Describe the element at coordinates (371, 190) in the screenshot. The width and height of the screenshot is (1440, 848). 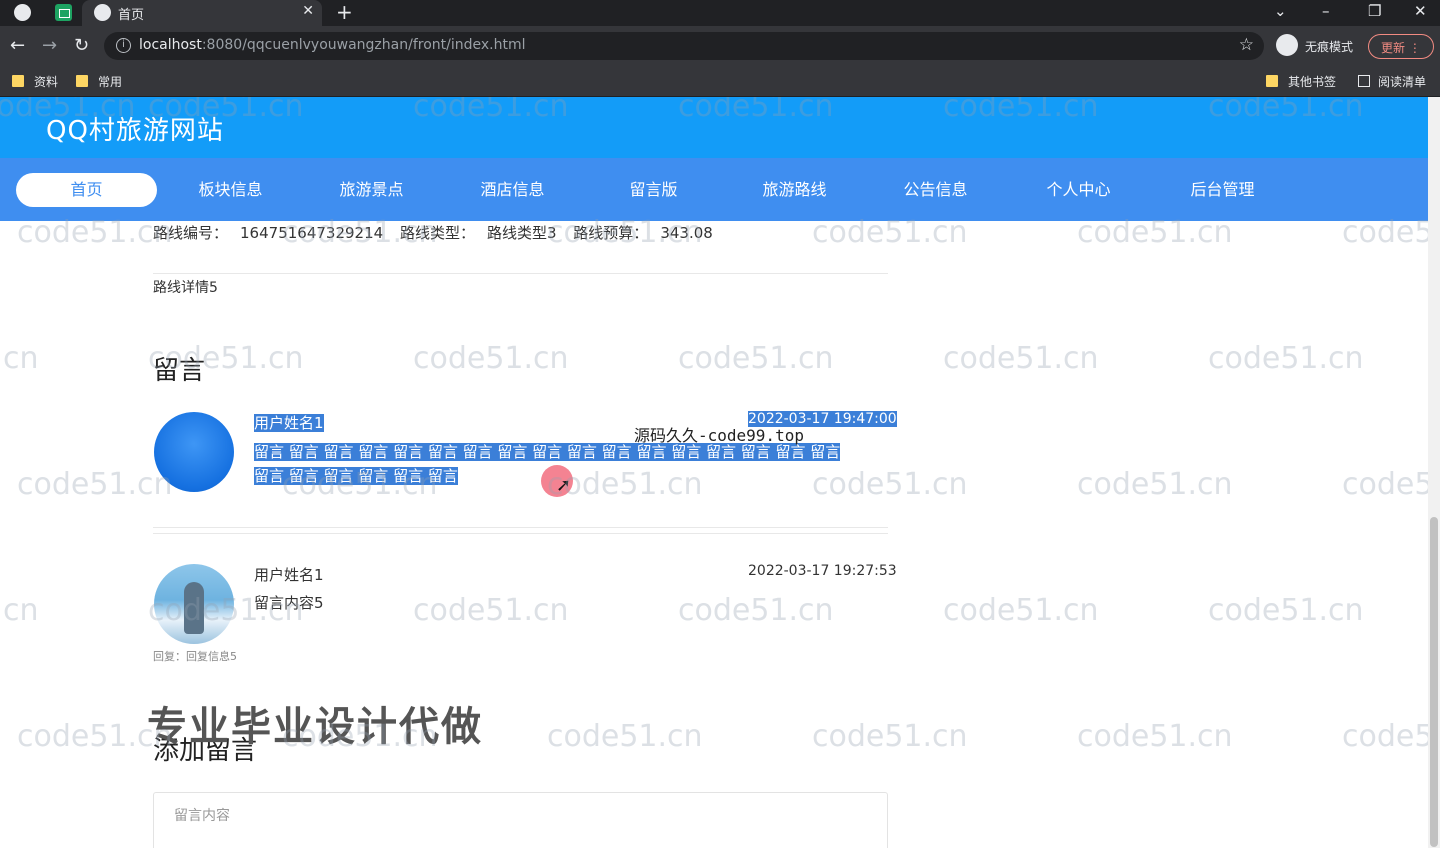
I see `nav-attractions: 旅游景点` at that location.